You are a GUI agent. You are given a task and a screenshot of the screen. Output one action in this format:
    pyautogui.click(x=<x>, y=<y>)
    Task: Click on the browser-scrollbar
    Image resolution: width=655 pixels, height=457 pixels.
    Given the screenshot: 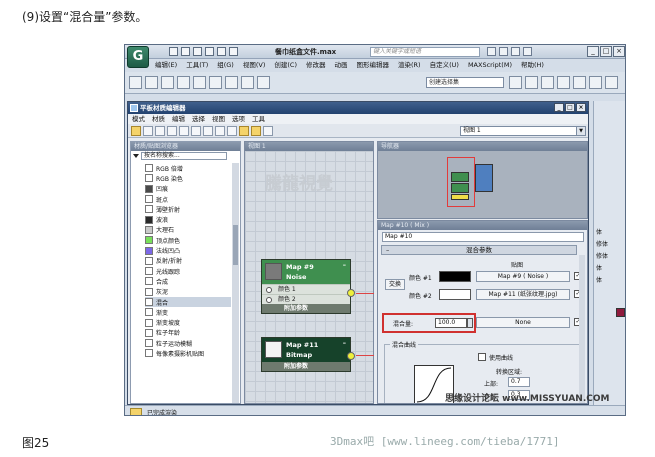 What is the action you would take?
    pyautogui.click(x=235, y=283)
    